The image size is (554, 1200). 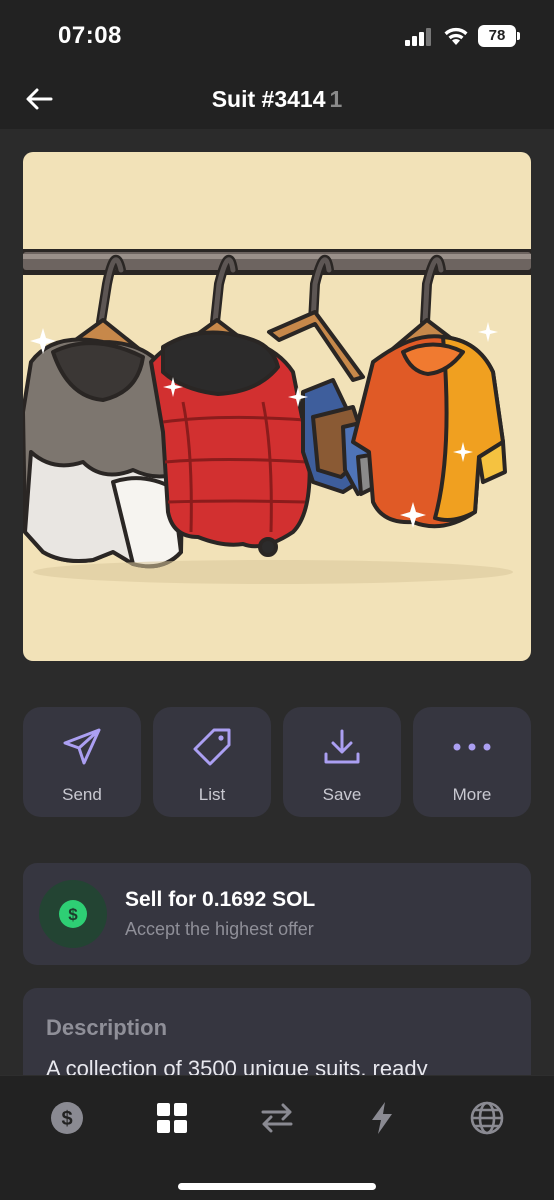 What do you see at coordinates (82, 794) in the screenshot?
I see `send-label: Send` at bounding box center [82, 794].